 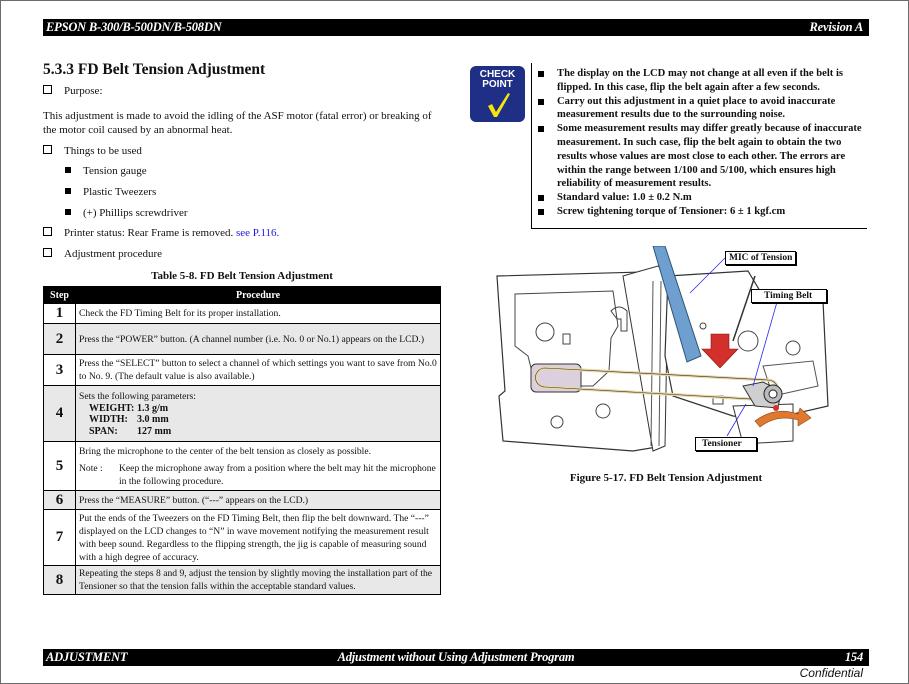 I want to click on step-number: 8, so click(x=59, y=580).